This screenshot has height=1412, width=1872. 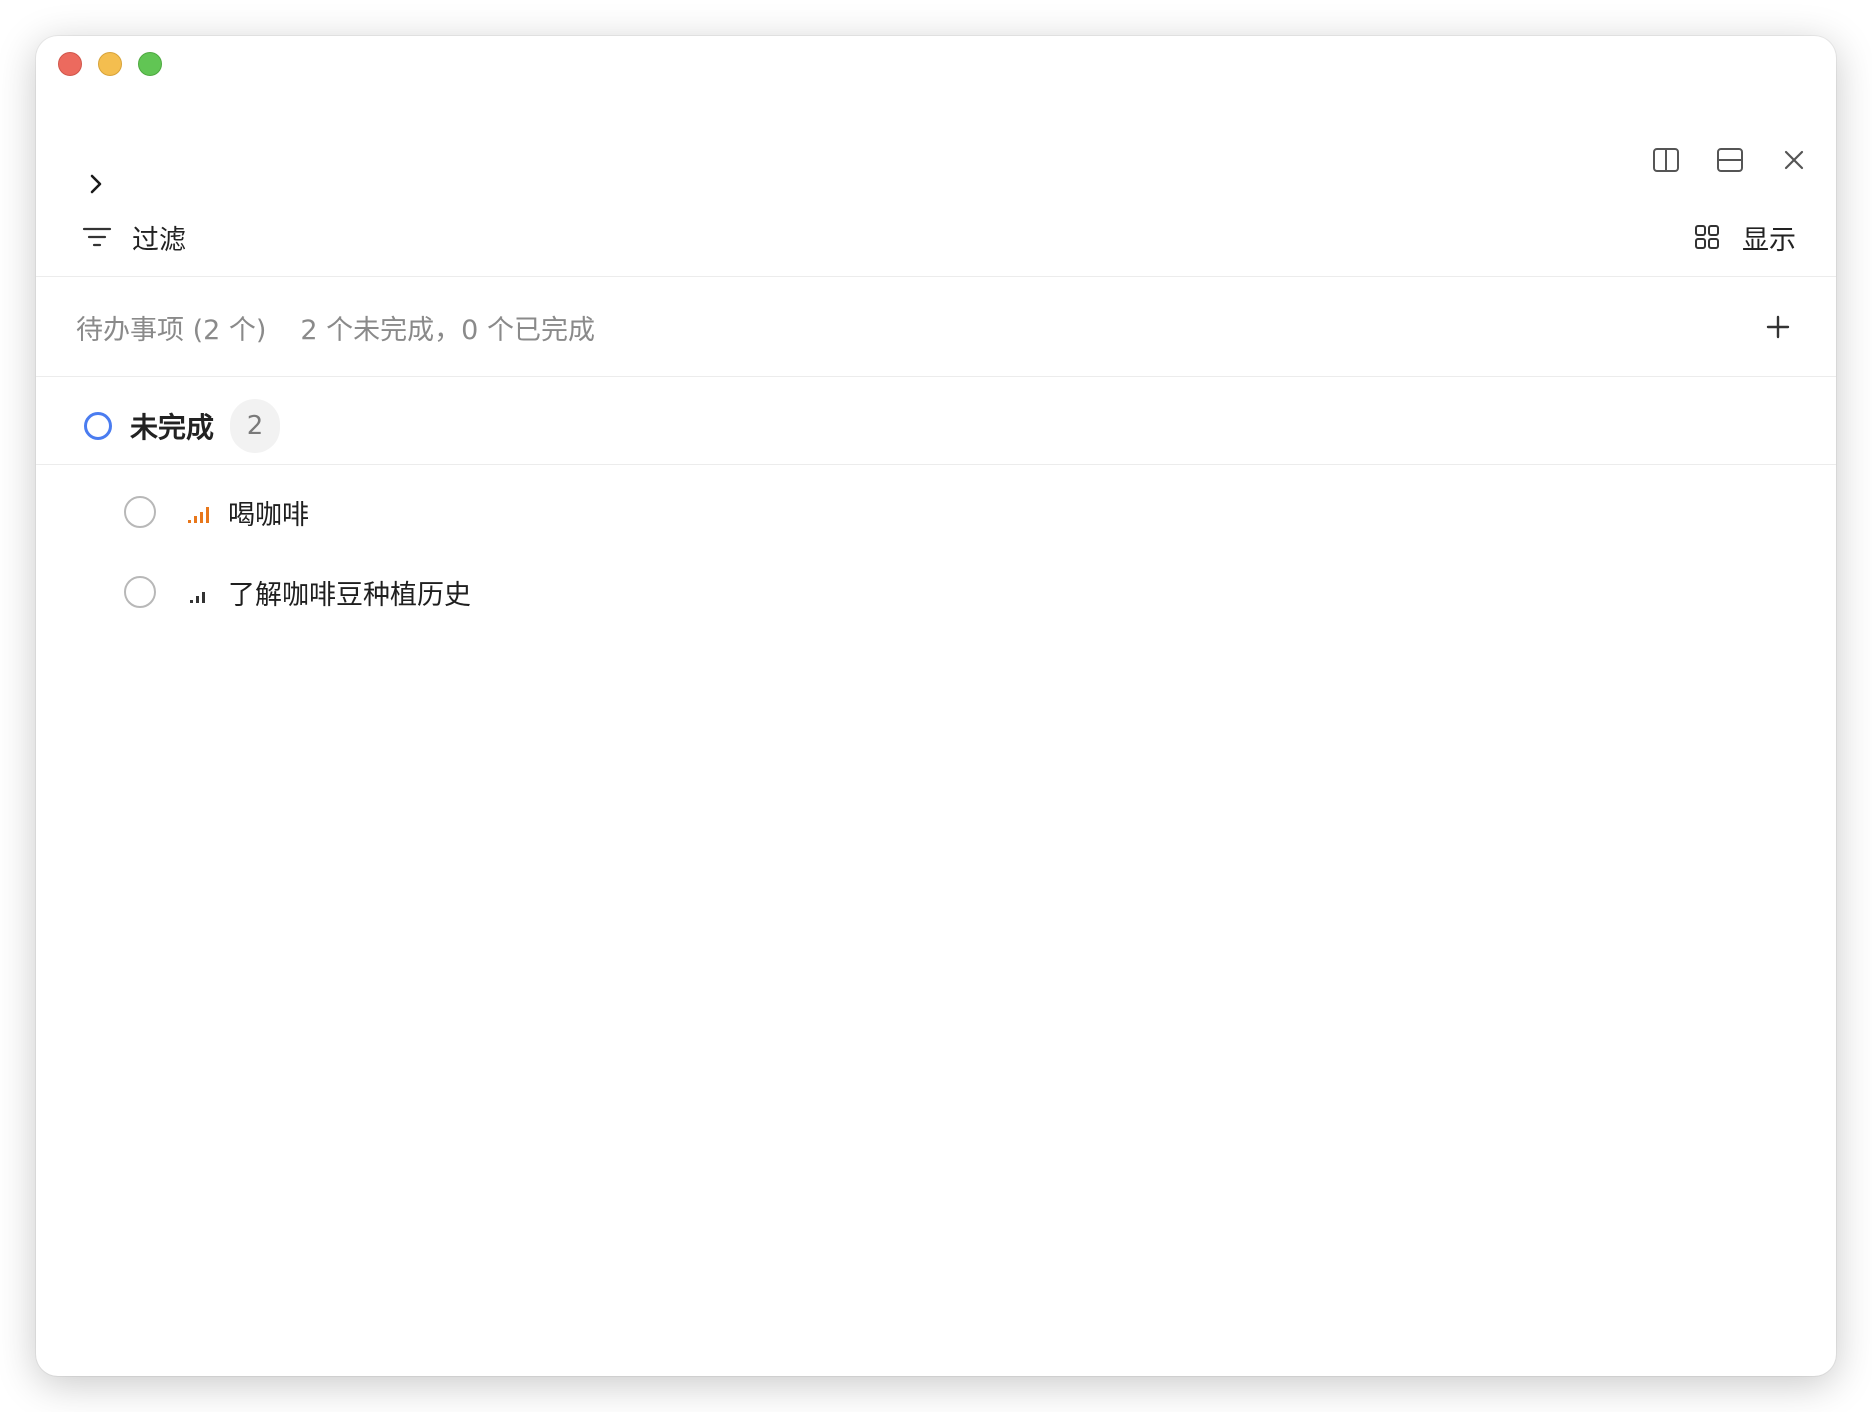 I want to click on plus-icon, so click(x=1778, y=327).